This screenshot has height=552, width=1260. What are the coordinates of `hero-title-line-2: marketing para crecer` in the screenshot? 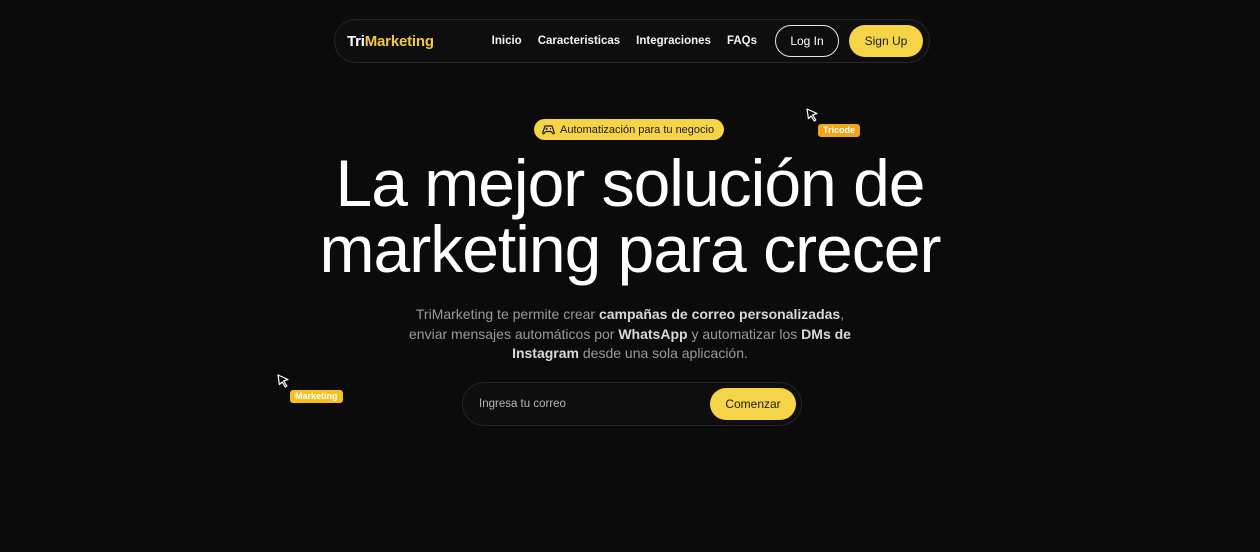 It's located at (630, 249).